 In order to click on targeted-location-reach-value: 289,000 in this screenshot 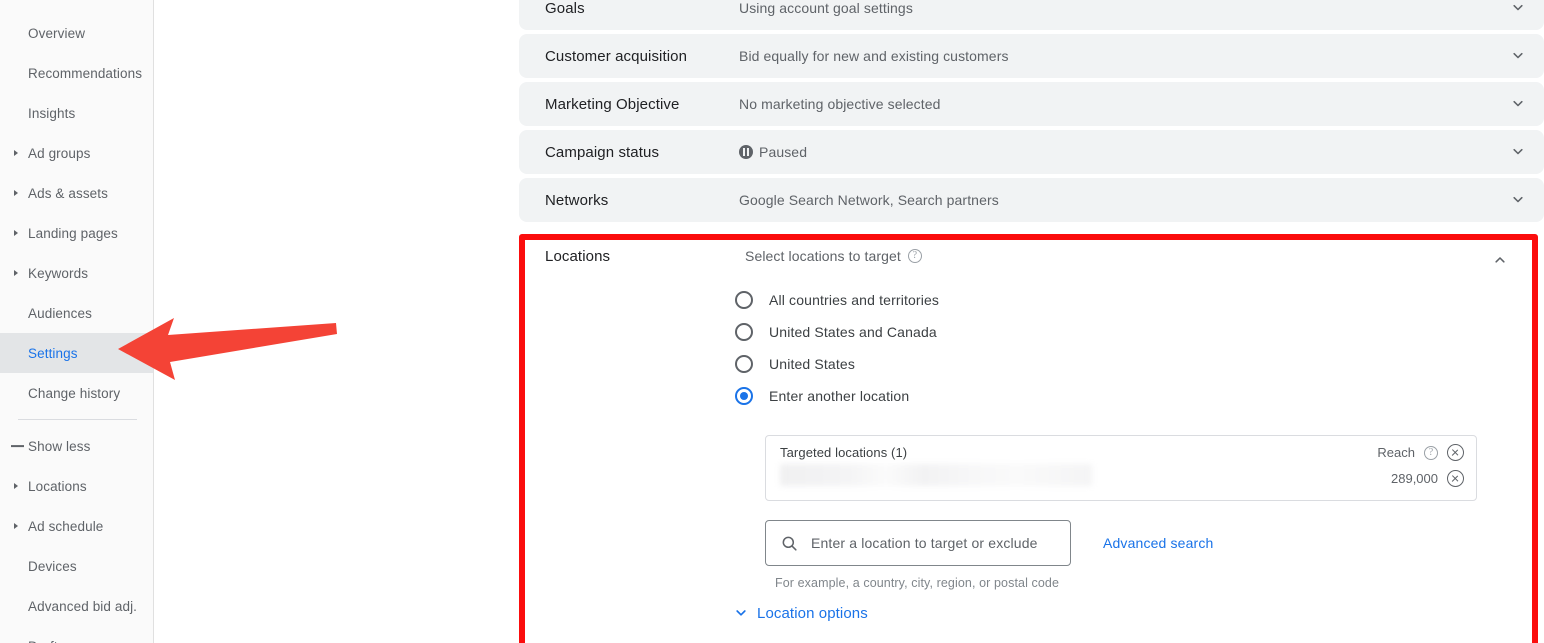, I will do `click(1414, 478)`.